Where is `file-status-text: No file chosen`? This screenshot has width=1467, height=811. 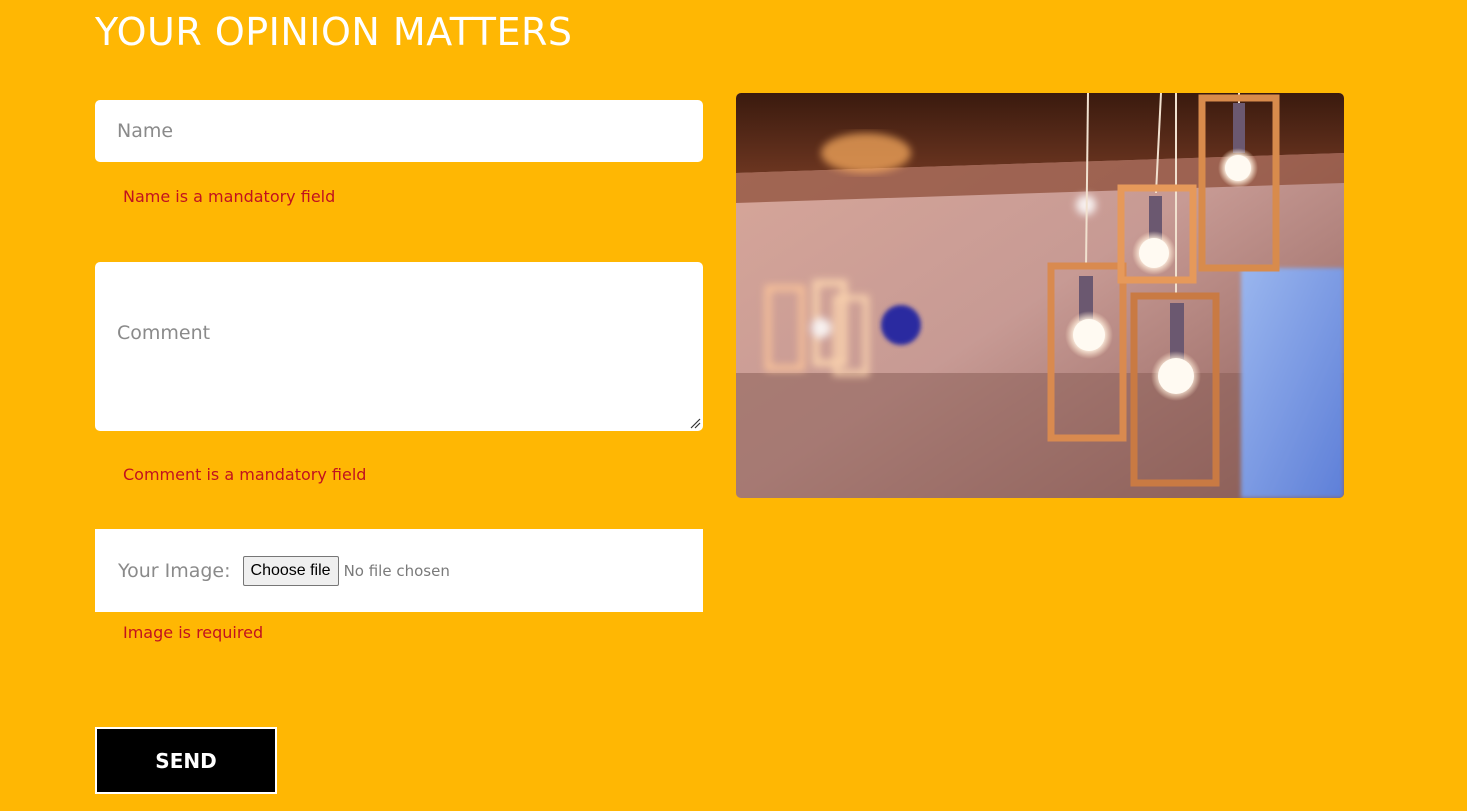 file-status-text: No file chosen is located at coordinates (396, 570).